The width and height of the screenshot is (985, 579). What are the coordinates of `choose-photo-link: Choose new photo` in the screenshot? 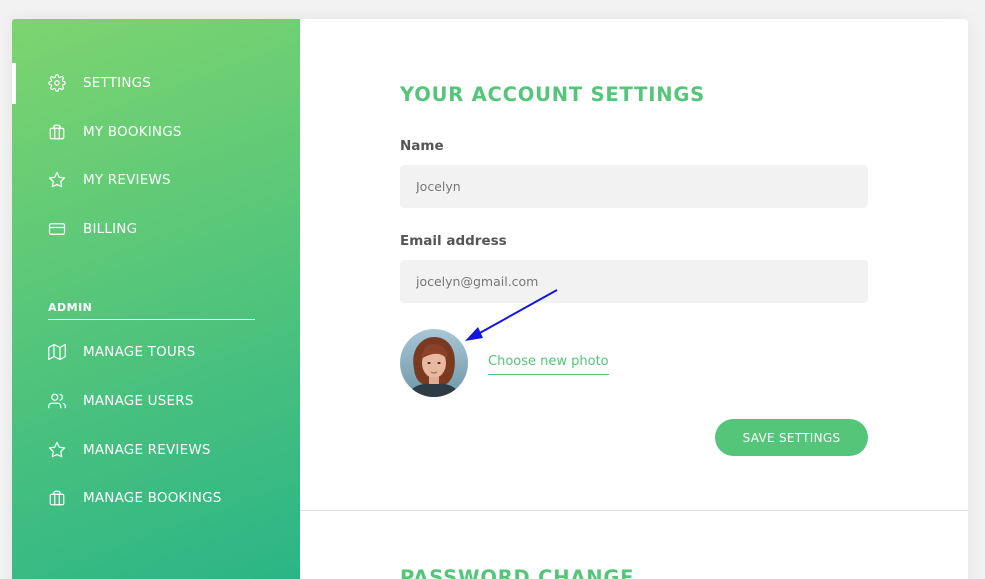 It's located at (548, 364).